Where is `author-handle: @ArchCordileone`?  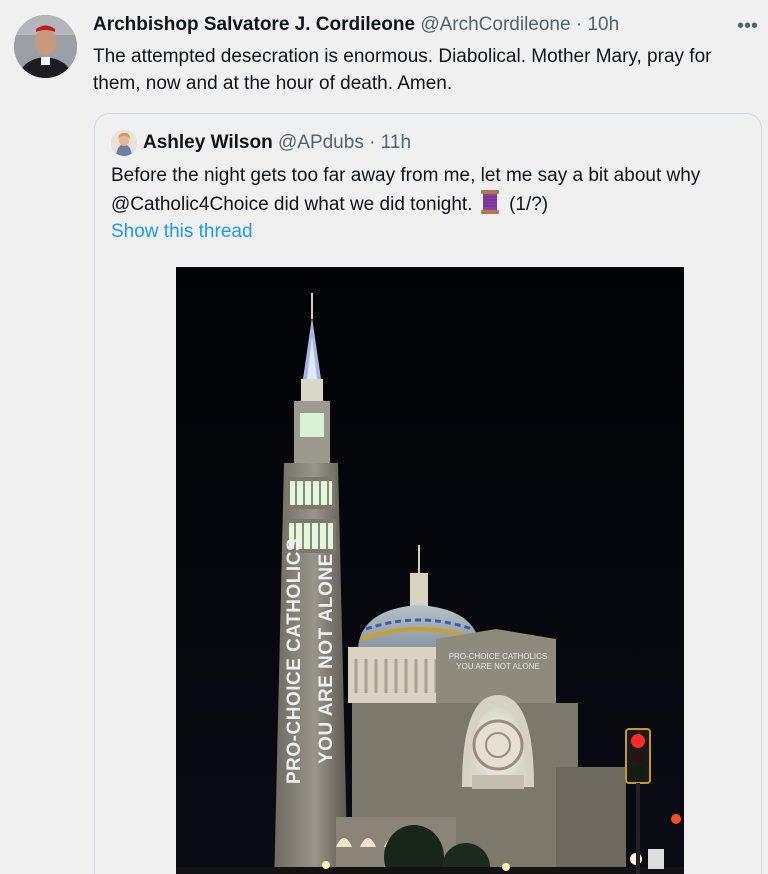 author-handle: @ArchCordileone is located at coordinates (495, 24).